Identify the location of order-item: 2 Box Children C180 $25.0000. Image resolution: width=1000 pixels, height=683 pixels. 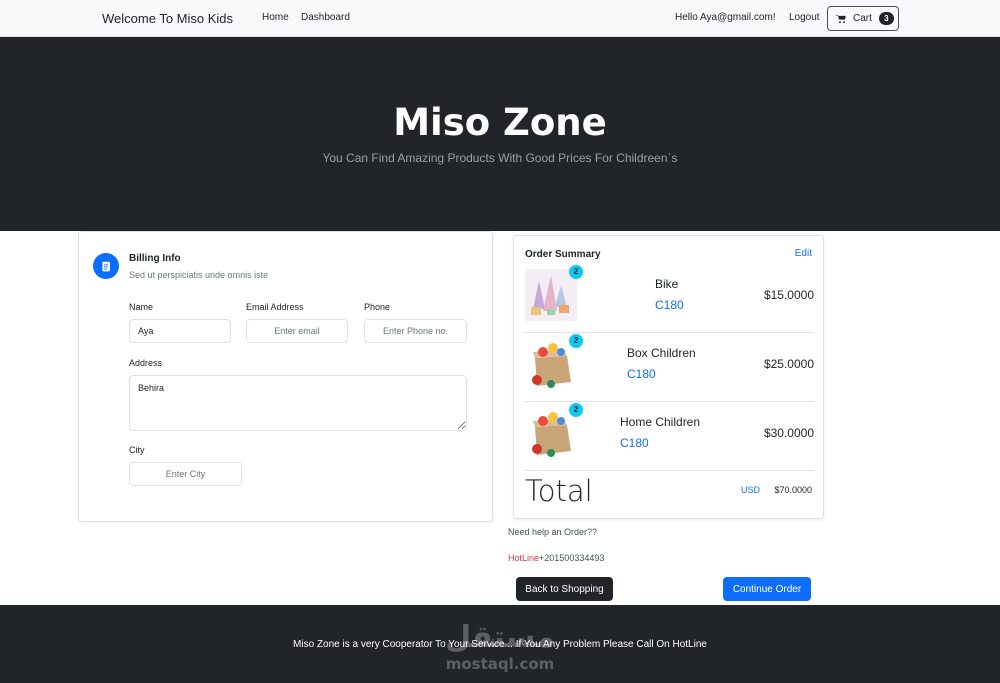
(669, 367).